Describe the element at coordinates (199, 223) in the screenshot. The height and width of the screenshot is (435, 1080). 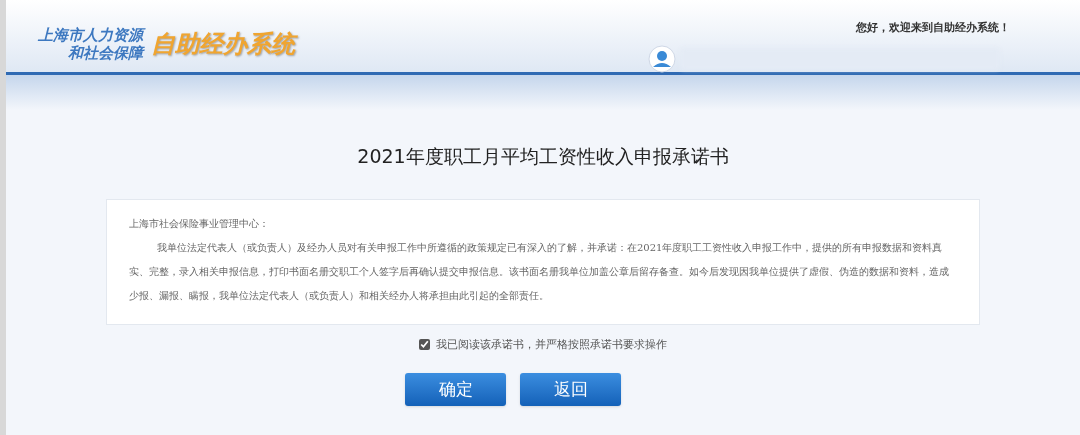
I see `letter-salutation: 上海市社会保险事业管理中心：` at that location.